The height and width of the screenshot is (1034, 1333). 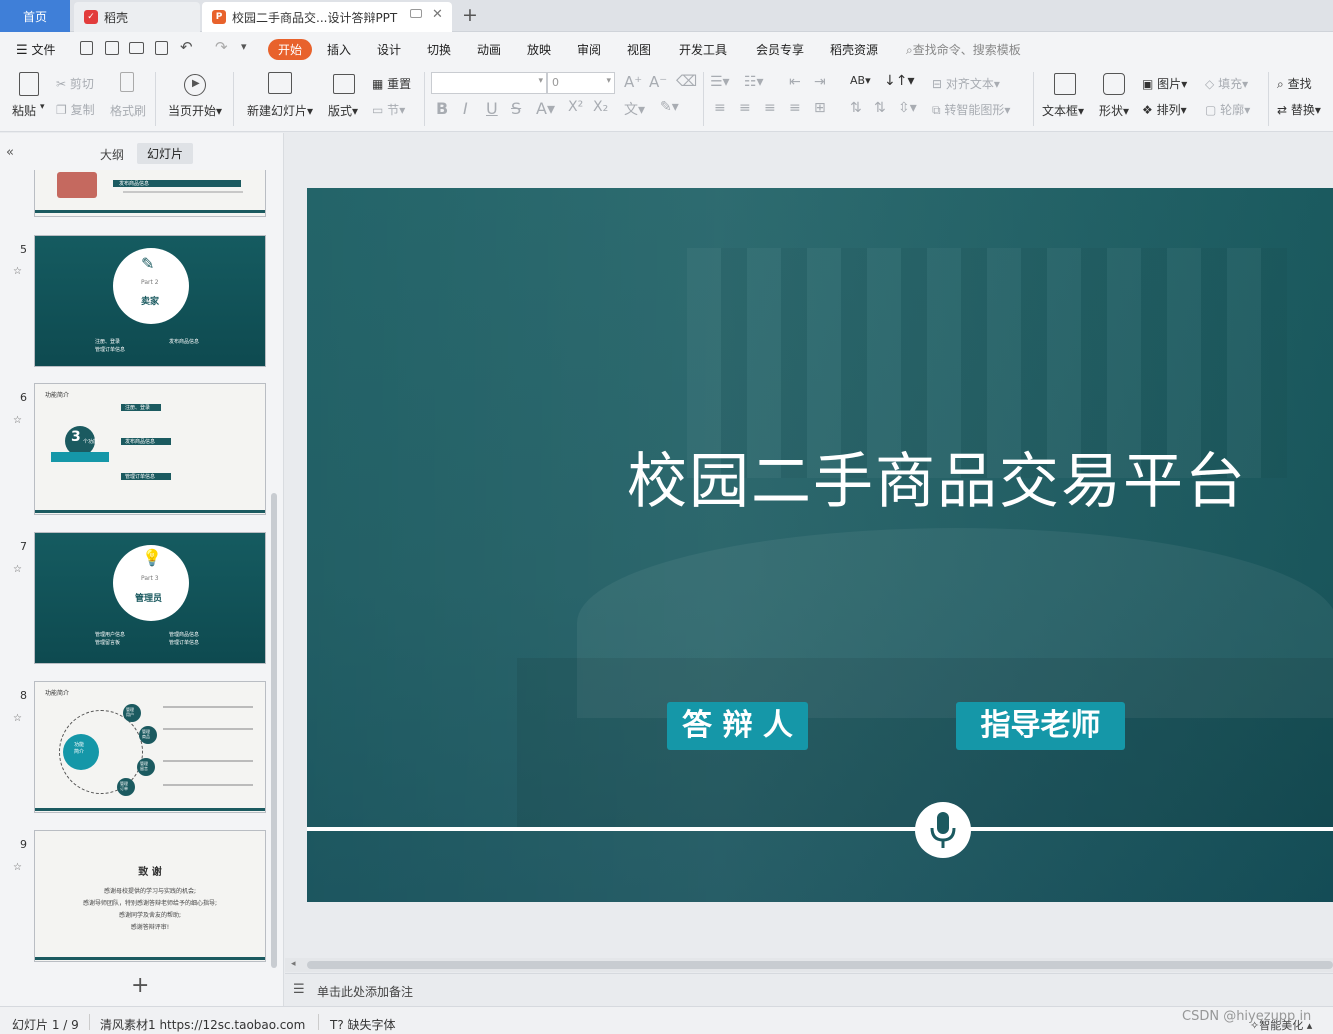 What do you see at coordinates (516, 108) in the screenshot?
I see `strikethrough-icon: S` at bounding box center [516, 108].